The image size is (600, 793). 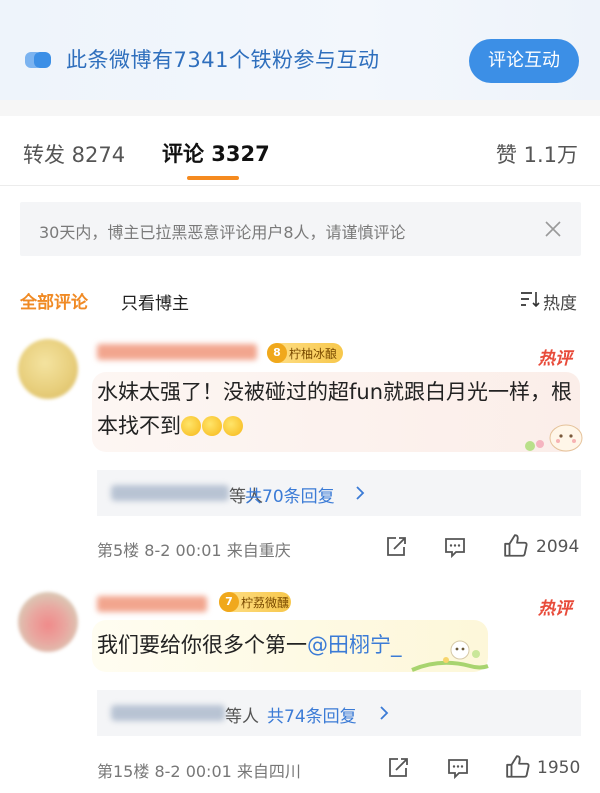 What do you see at coordinates (155, 301) in the screenshot?
I see `filter-owner-only: 只看博主` at bounding box center [155, 301].